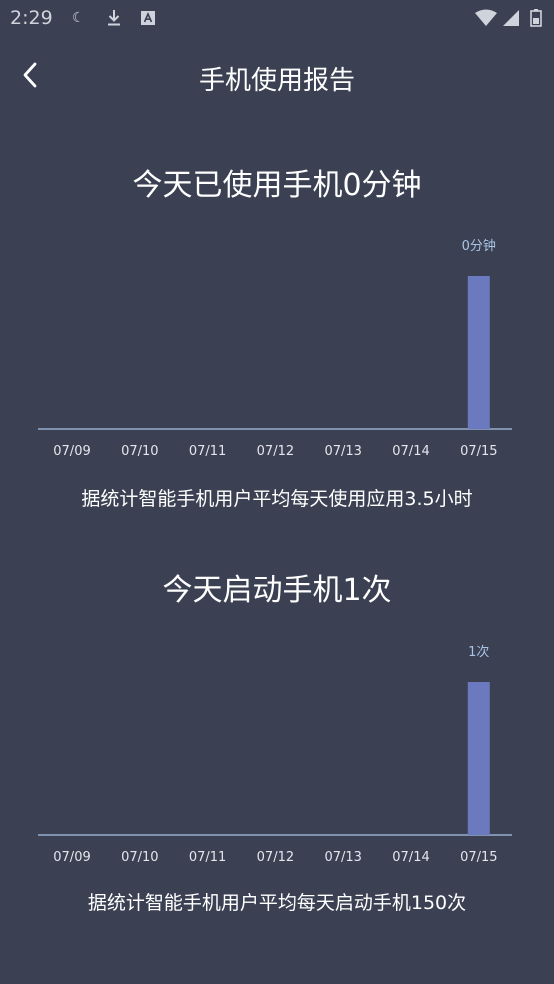  I want to click on usage-caption: 据统计智能手机用户平均每天使用应用3.5小时, so click(277, 499).